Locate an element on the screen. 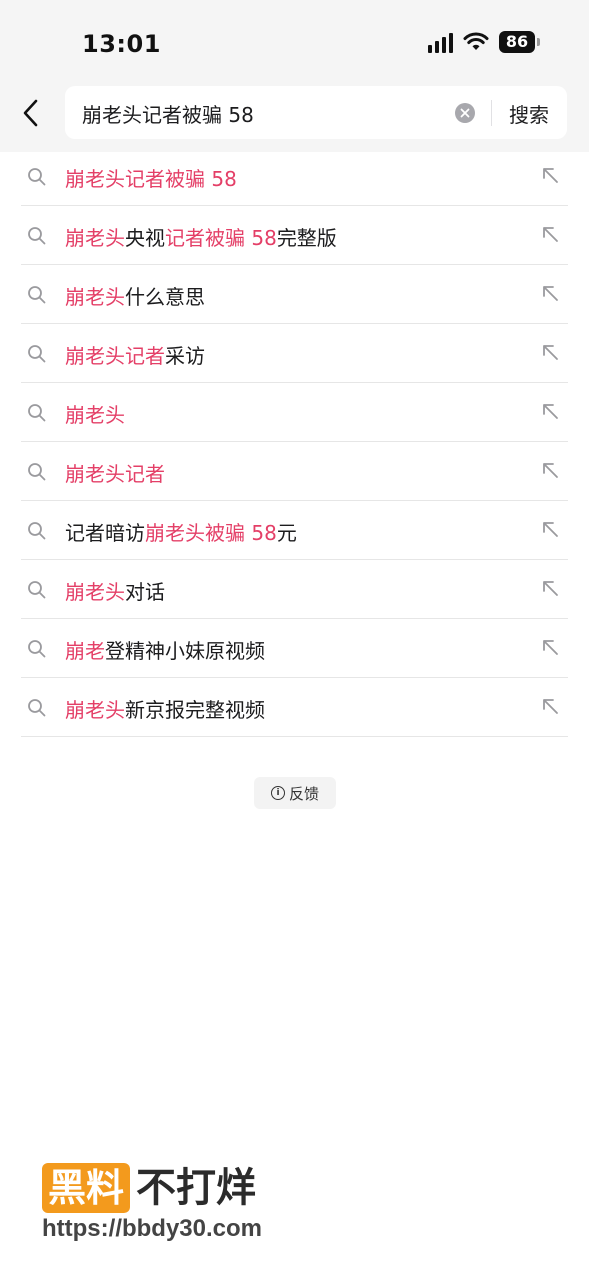  back-button is located at coordinates (31, 113).